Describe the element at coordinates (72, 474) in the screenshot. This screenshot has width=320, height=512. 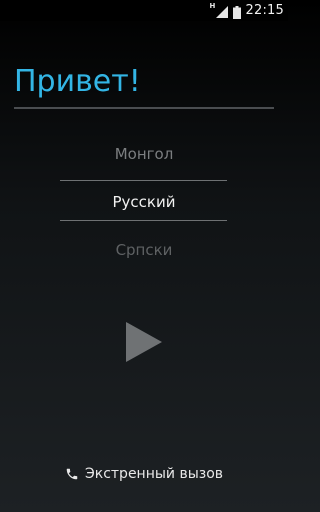
I see `phone-icon` at that location.